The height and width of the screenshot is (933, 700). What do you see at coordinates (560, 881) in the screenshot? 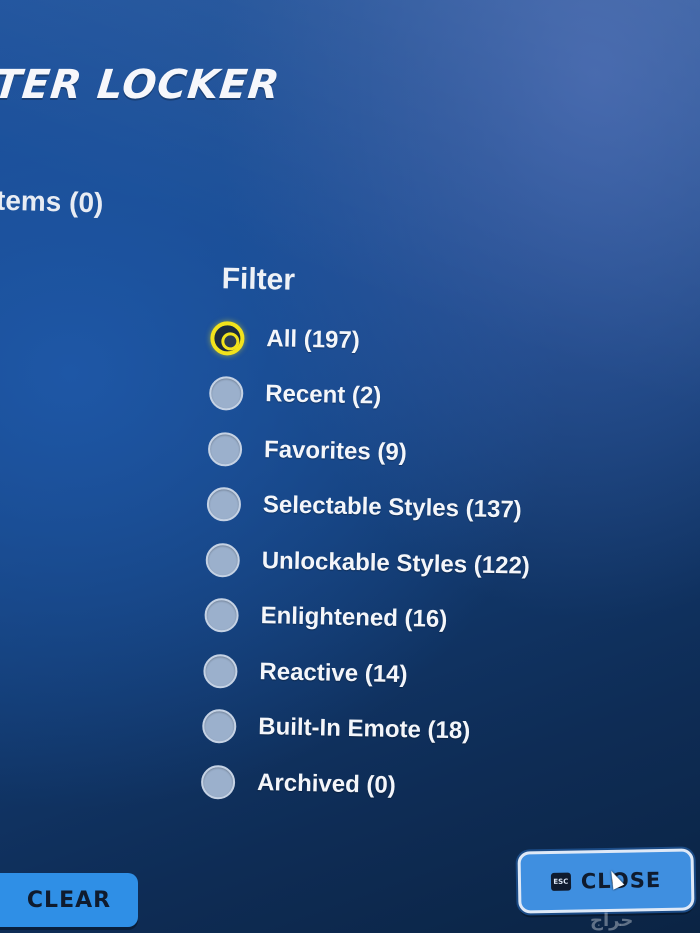
I see `esc-key-icon: ESC` at bounding box center [560, 881].